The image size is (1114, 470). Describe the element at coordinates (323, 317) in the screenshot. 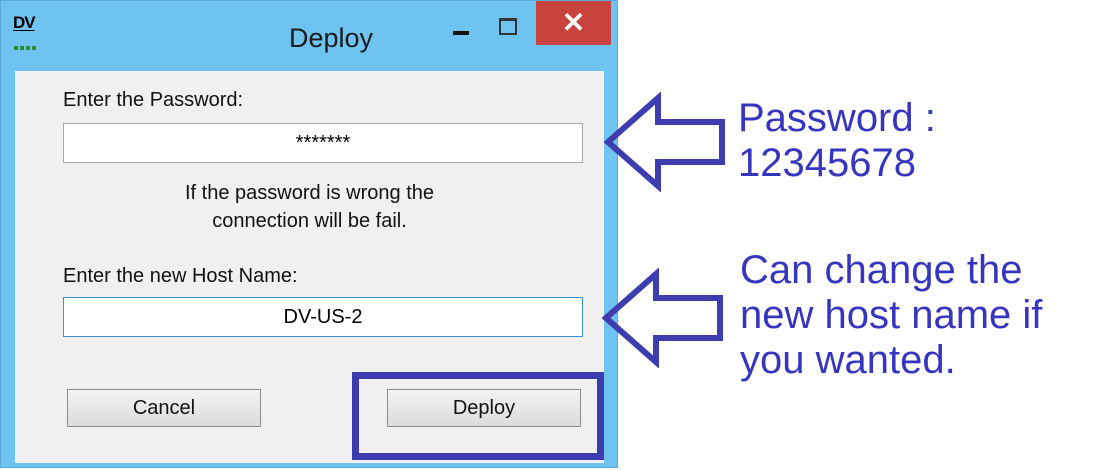

I see `host-name-field: DV-US-2` at that location.